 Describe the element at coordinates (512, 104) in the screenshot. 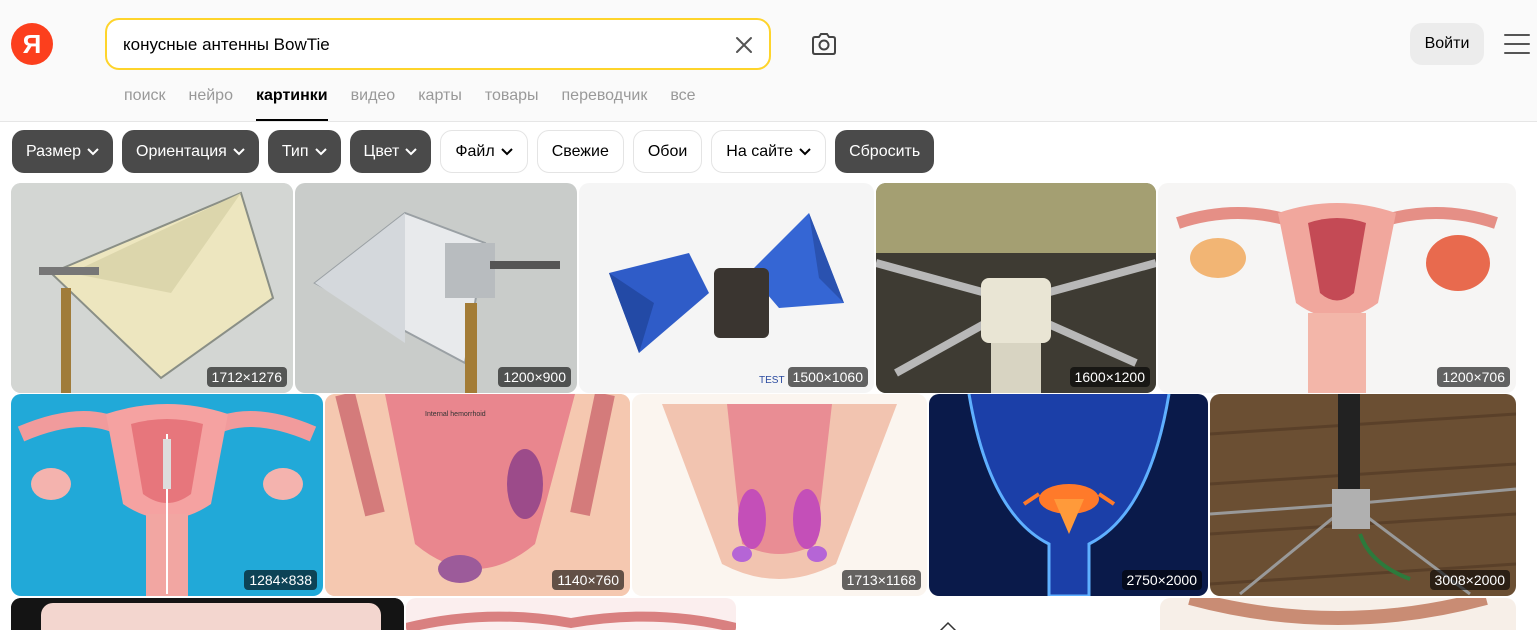

I see `tab-products: товары` at that location.